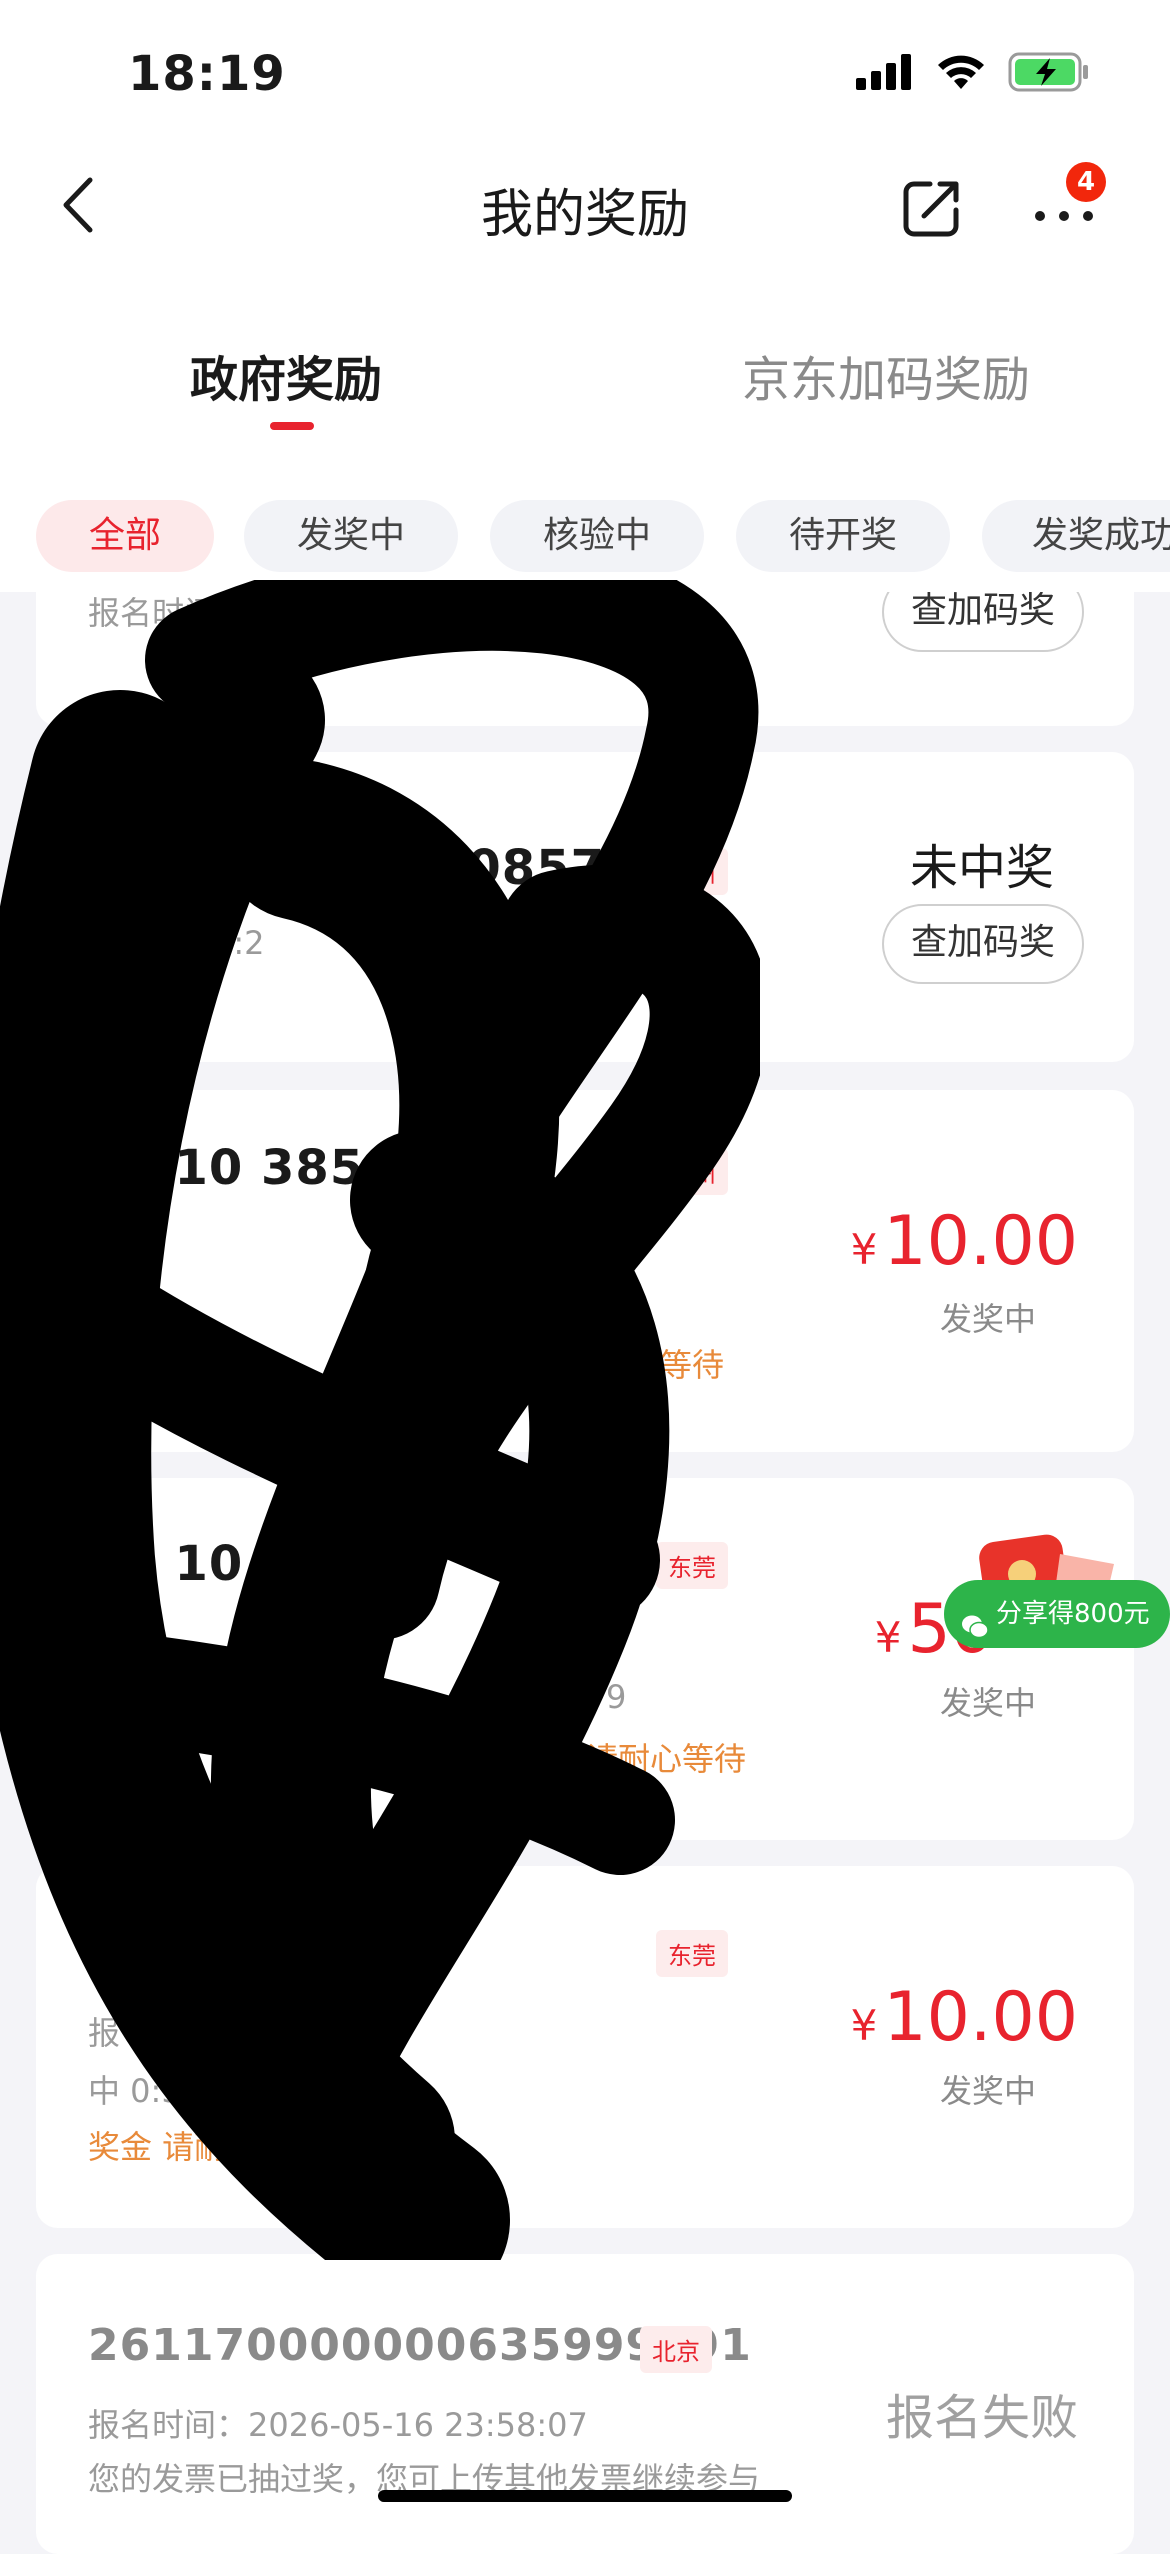 The height and width of the screenshot is (2554, 1170). I want to click on home-indicator, so click(585, 2496).